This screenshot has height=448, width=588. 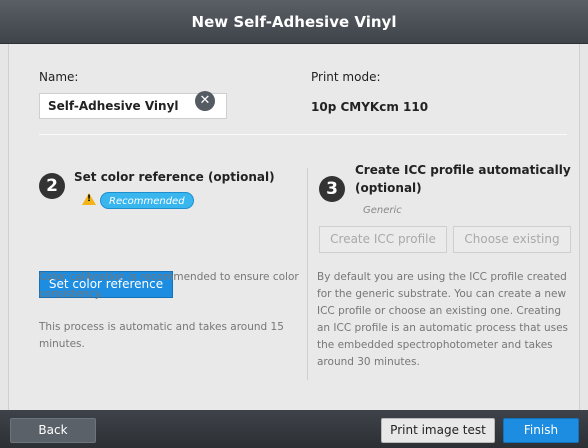 I want to click on color-reference-title: Set color reference (optional), so click(x=174, y=177).